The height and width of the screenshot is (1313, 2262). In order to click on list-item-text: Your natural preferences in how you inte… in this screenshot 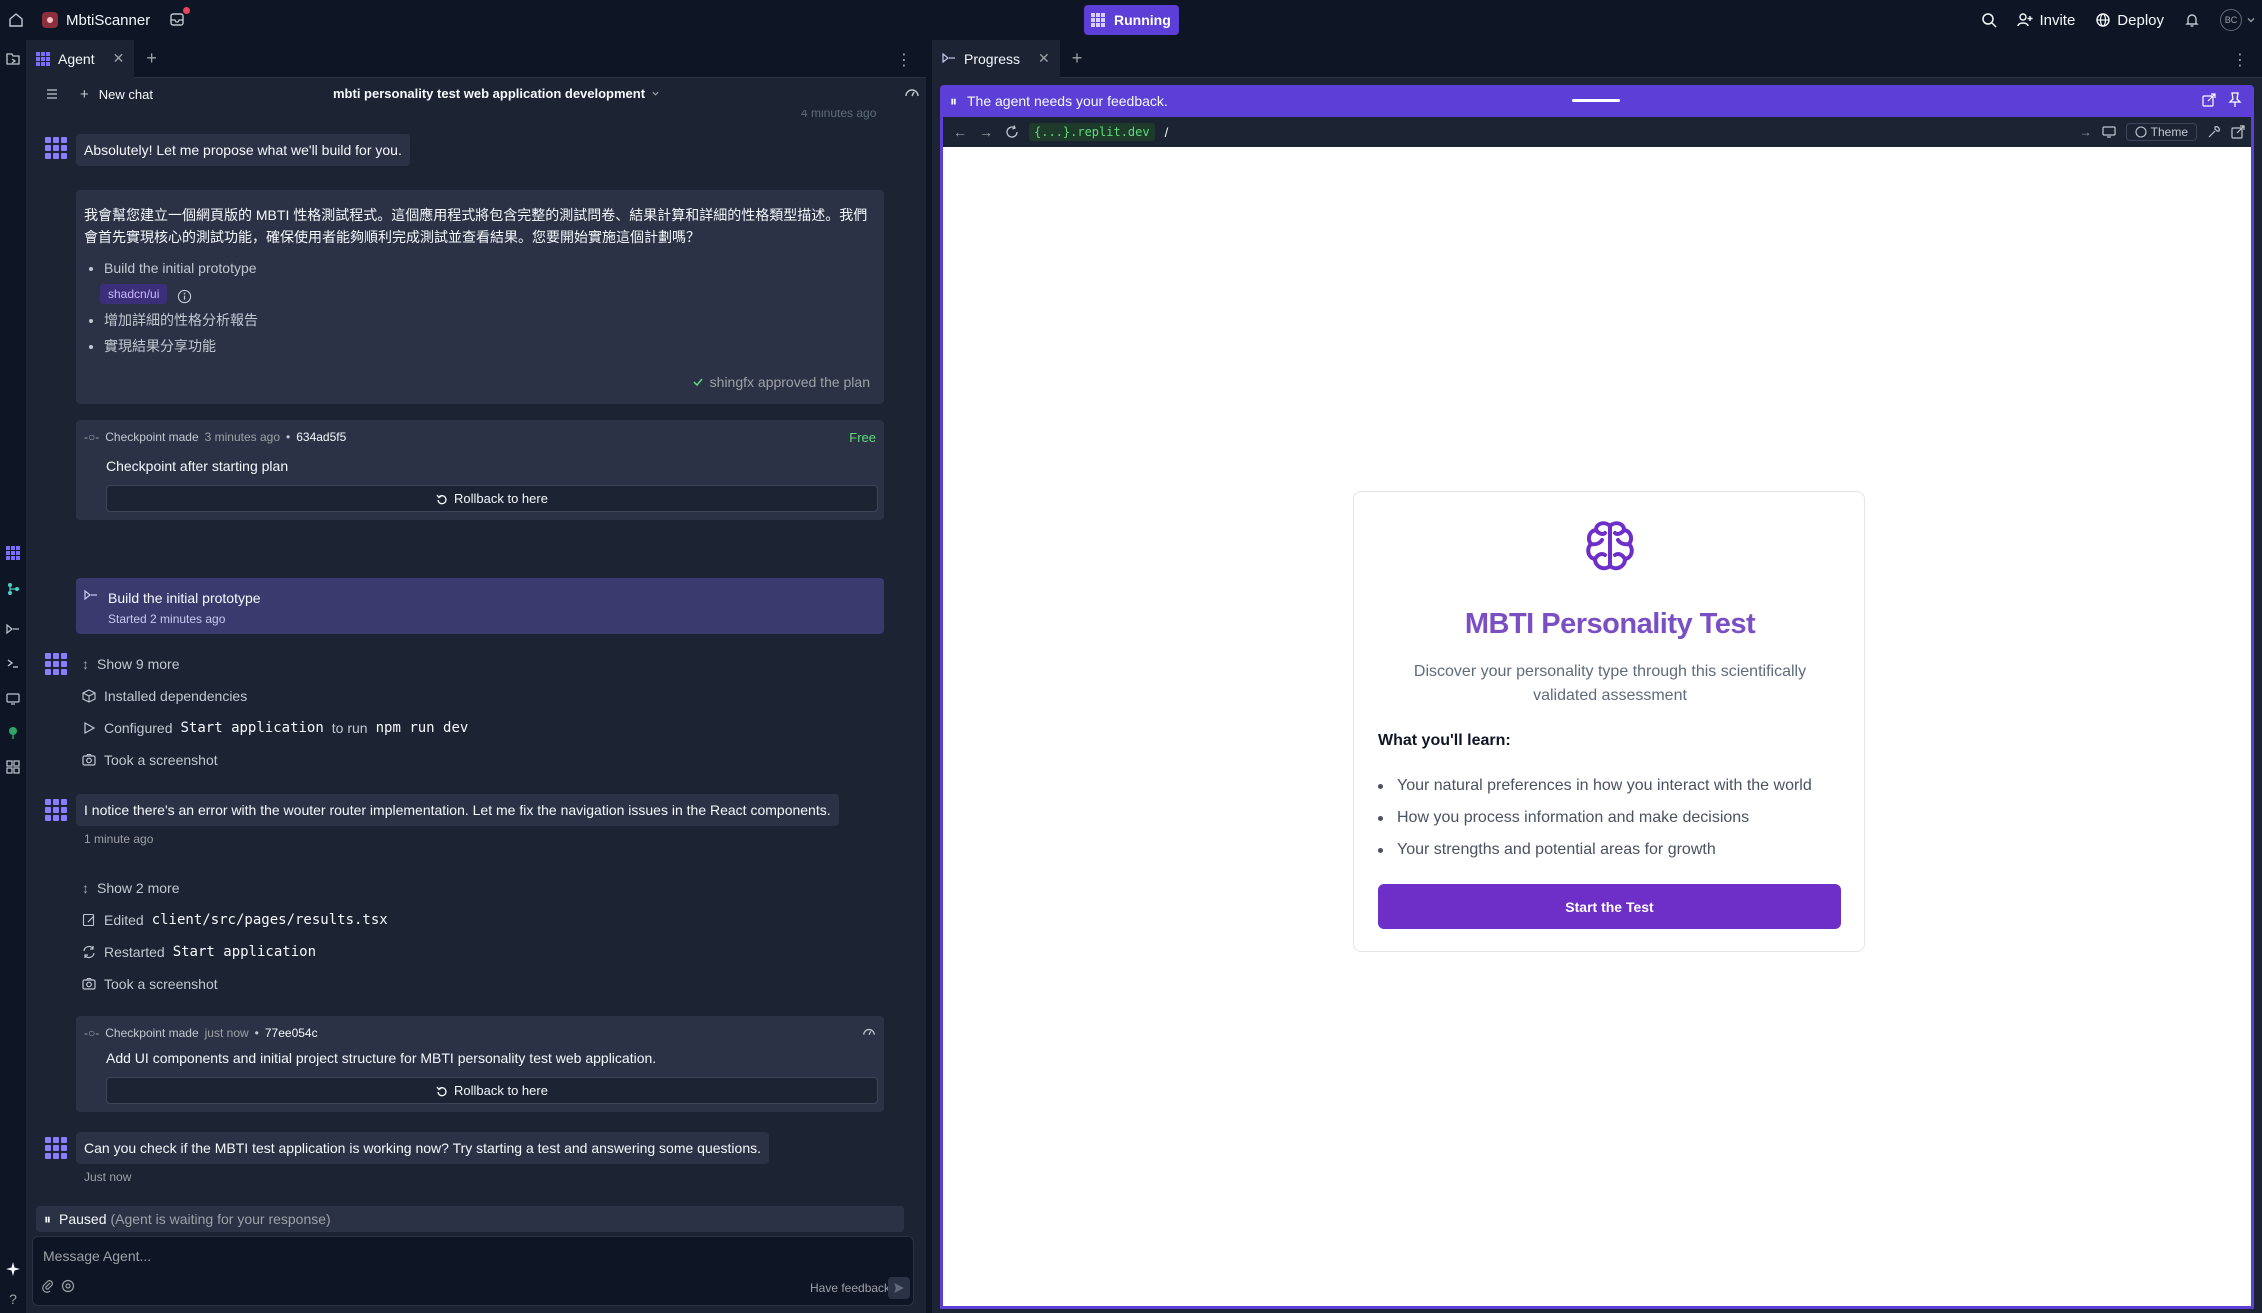, I will do `click(1604, 785)`.